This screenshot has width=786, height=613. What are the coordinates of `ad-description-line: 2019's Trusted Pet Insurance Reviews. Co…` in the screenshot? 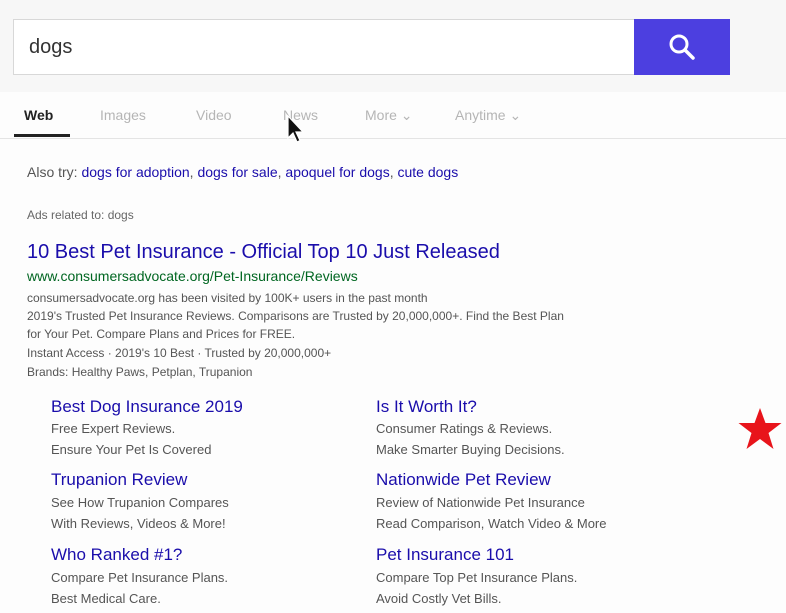 It's located at (295, 316).